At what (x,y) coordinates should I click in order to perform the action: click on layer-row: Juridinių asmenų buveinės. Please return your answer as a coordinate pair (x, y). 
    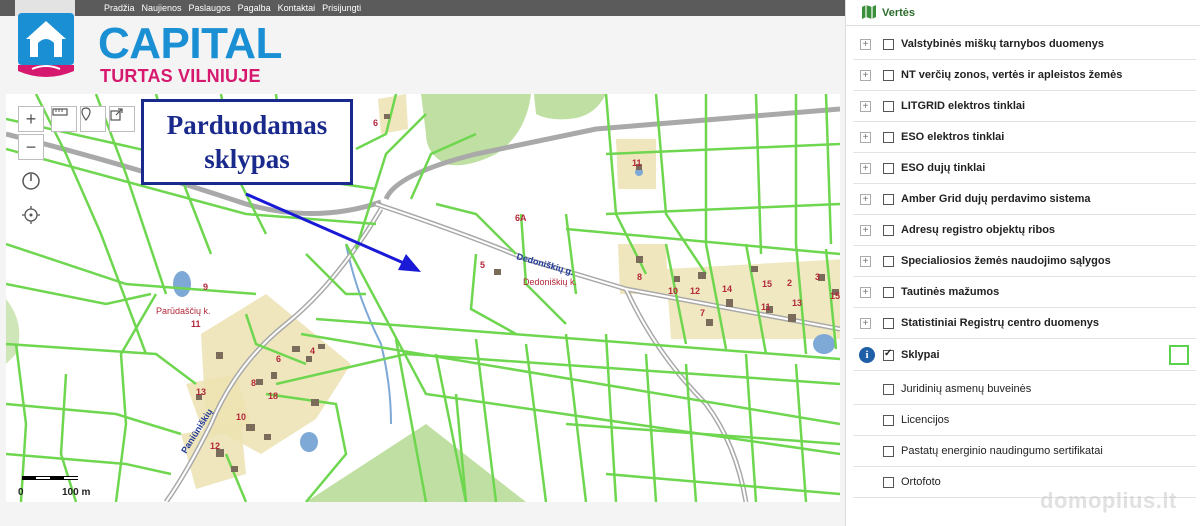
    Looking at the image, I should click on (1024, 389).